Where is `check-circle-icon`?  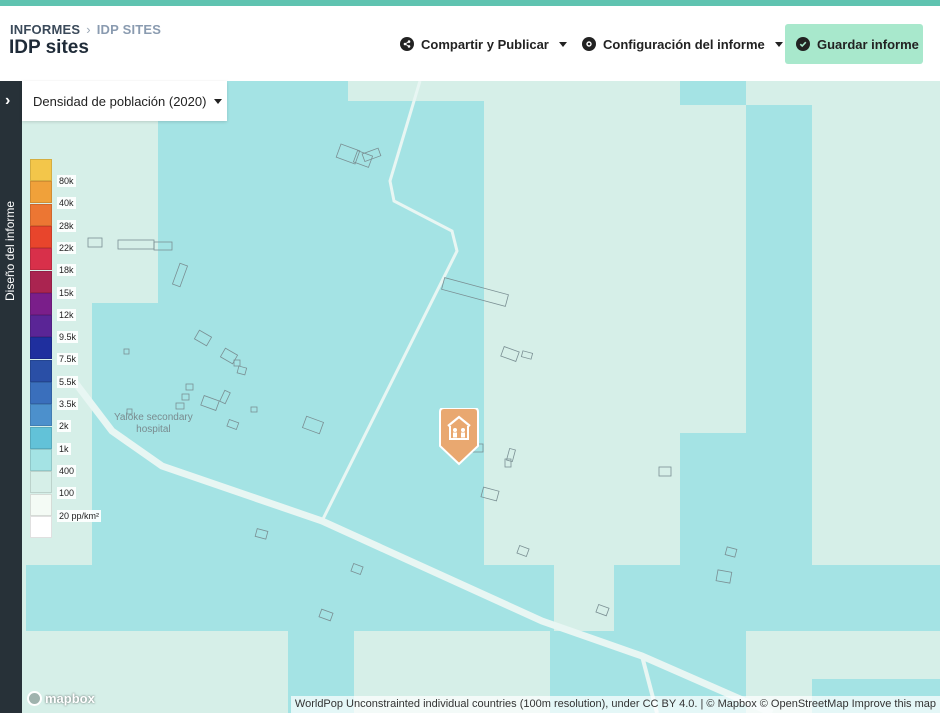 check-circle-icon is located at coordinates (803, 44).